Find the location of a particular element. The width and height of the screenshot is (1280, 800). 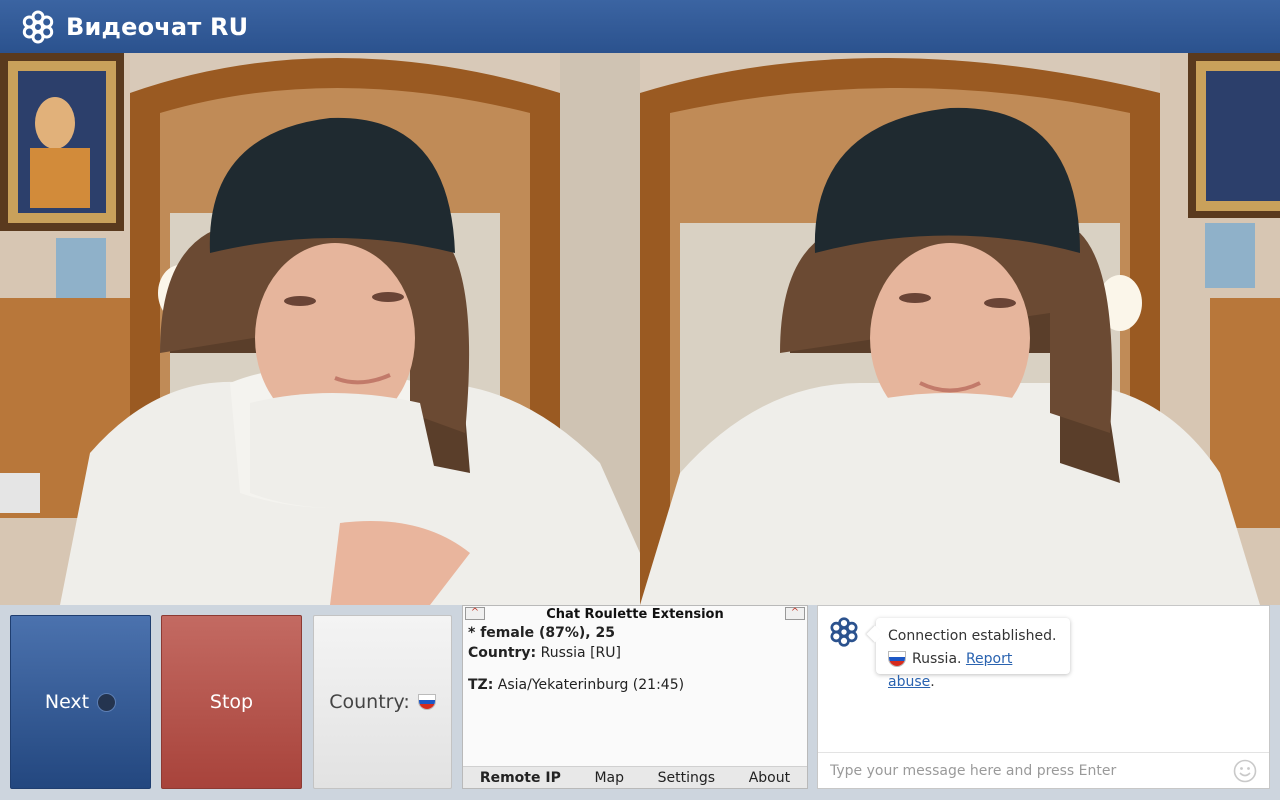

country-label: Country: is located at coordinates (369, 702).